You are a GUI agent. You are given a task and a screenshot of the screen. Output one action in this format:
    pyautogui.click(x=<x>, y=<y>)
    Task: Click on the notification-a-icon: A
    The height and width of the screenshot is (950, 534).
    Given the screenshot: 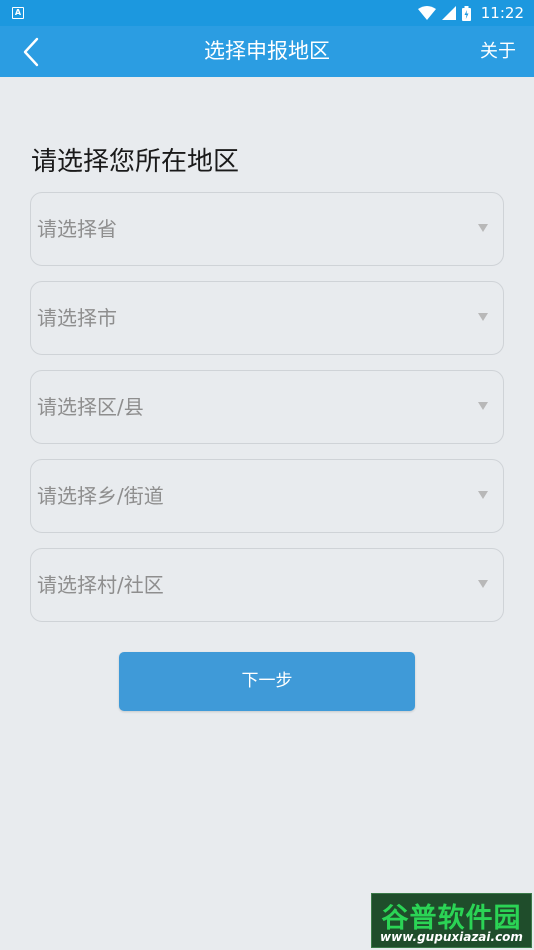 What is the action you would take?
    pyautogui.click(x=18, y=13)
    